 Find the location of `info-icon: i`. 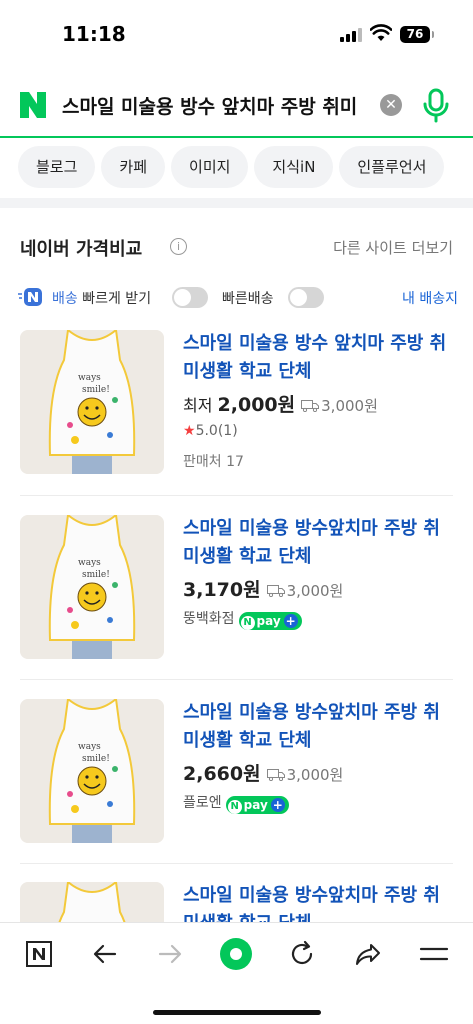

info-icon: i is located at coordinates (178, 246).